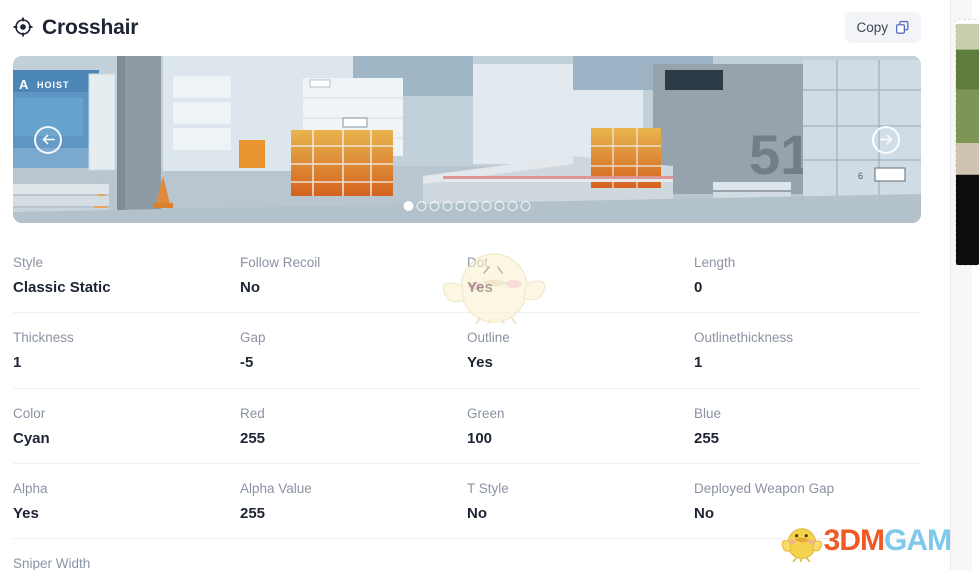 The width and height of the screenshot is (979, 570). Describe the element at coordinates (467, 27) in the screenshot. I see `page-header: Crosshair Copy` at that location.